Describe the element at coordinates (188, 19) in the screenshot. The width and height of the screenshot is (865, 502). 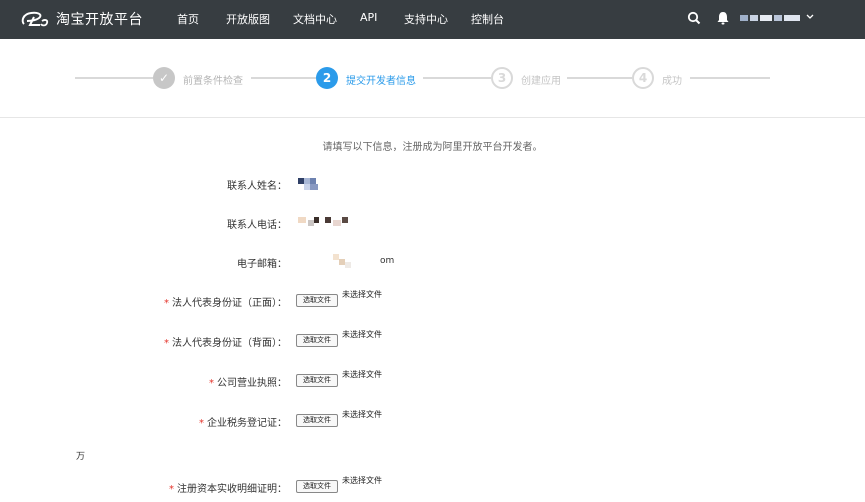
I see `nav-home: 首页` at that location.